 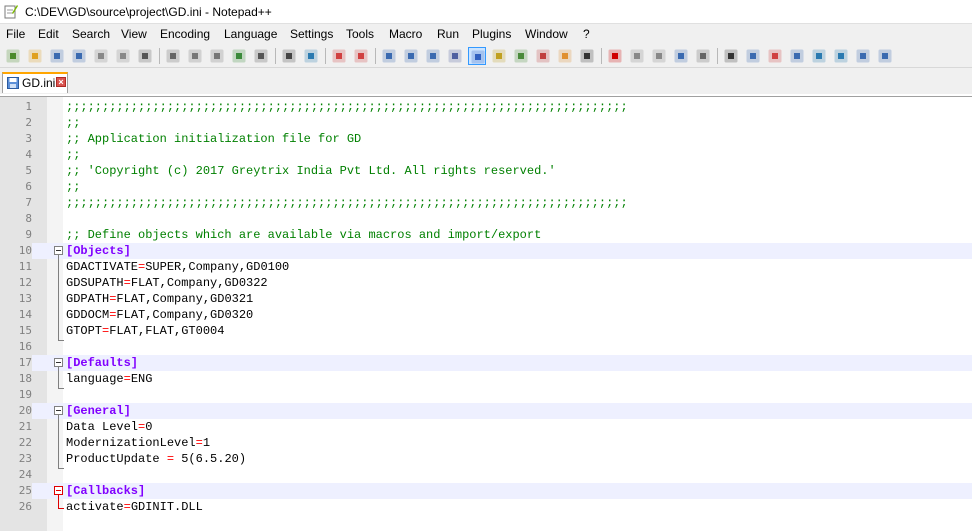 I want to click on editor-line: 26 activate=GDINIT.DLL, so click(x=486, y=507).